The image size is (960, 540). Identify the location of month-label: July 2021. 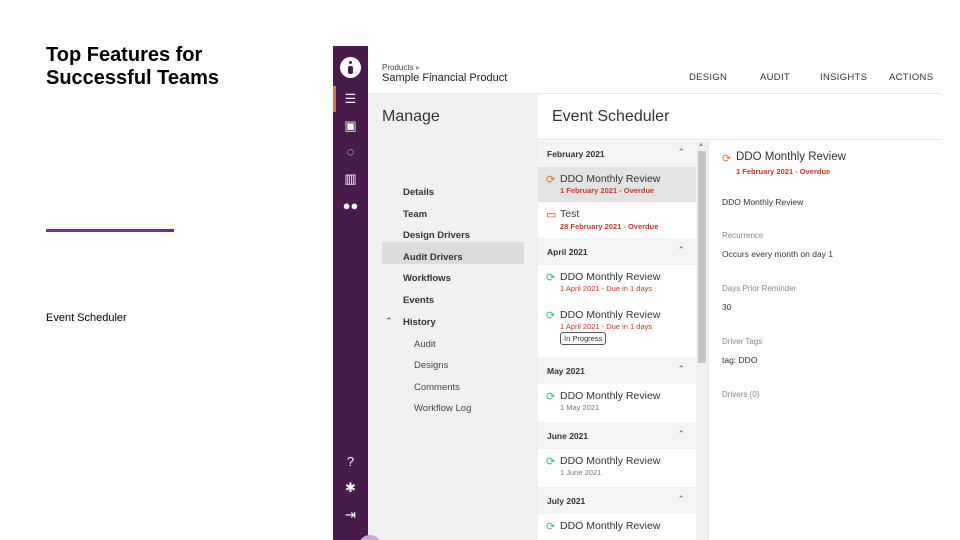
(566, 501).